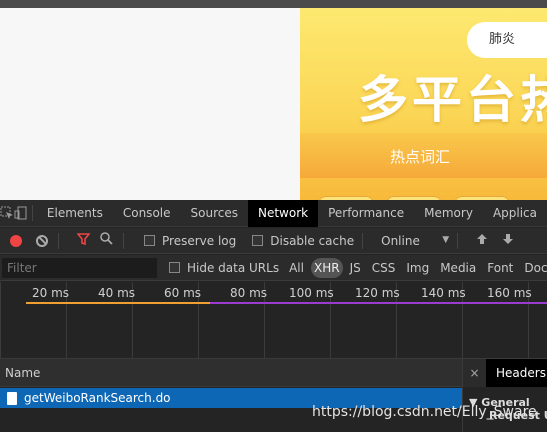 This screenshot has width=547, height=432. What do you see at coordinates (296, 268) in the screenshot?
I see `filter-type-all: All` at bounding box center [296, 268].